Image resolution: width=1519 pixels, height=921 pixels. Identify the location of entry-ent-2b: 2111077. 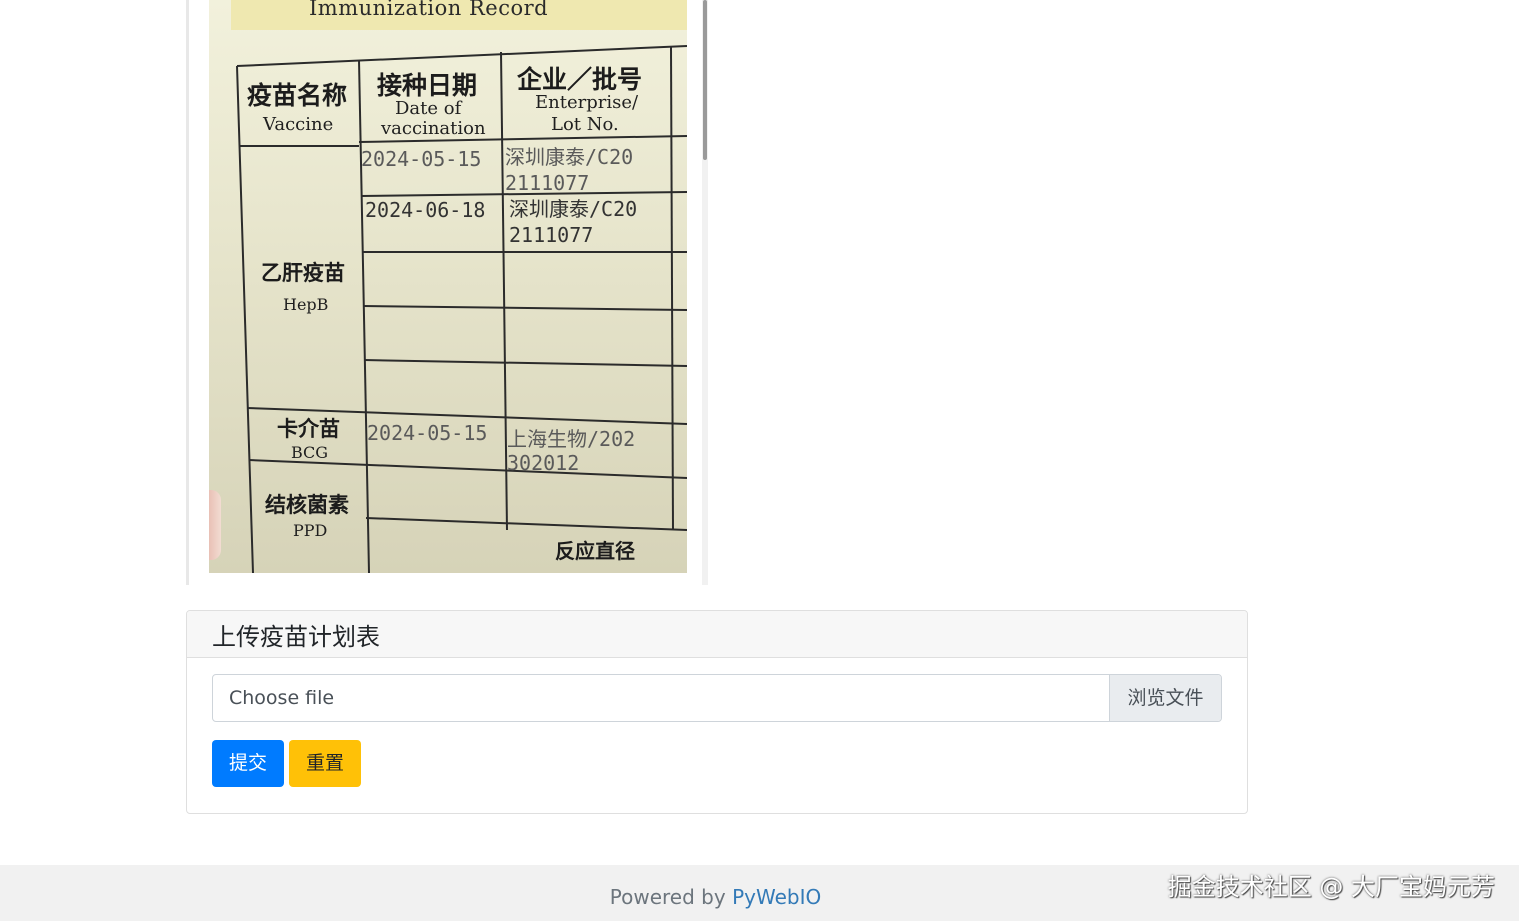
(551, 235).